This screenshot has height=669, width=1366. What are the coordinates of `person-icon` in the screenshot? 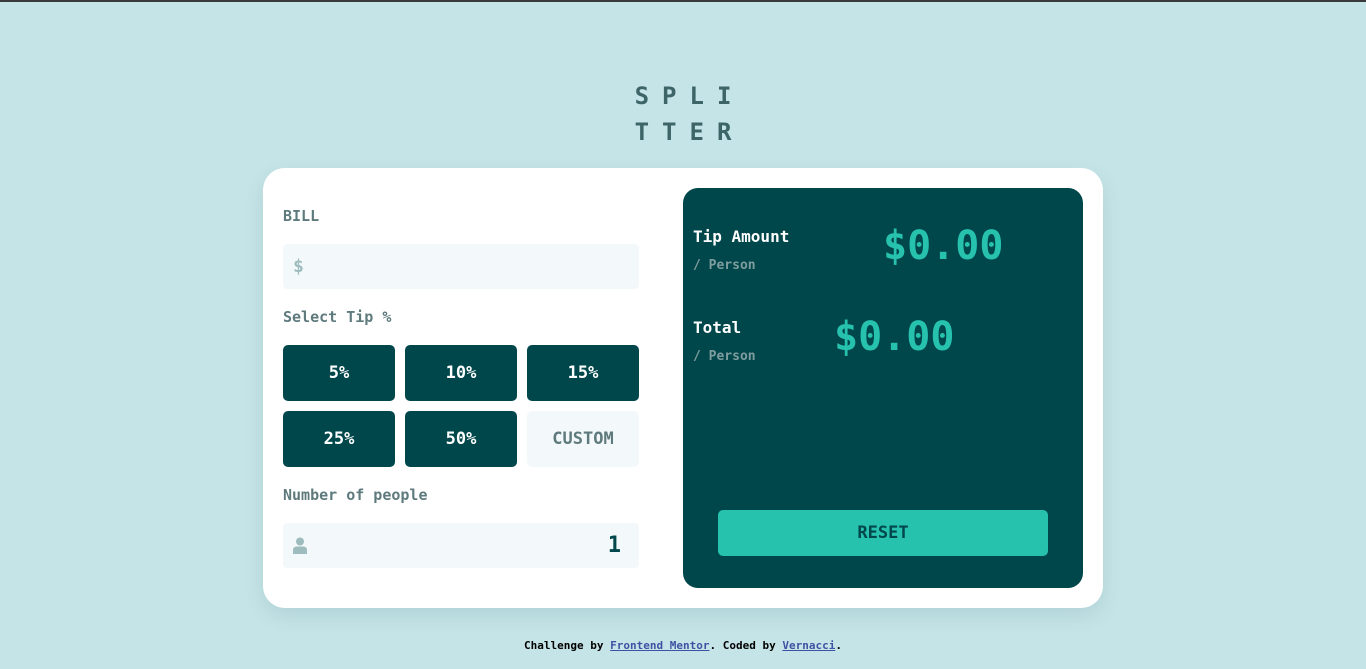 It's located at (300, 545).